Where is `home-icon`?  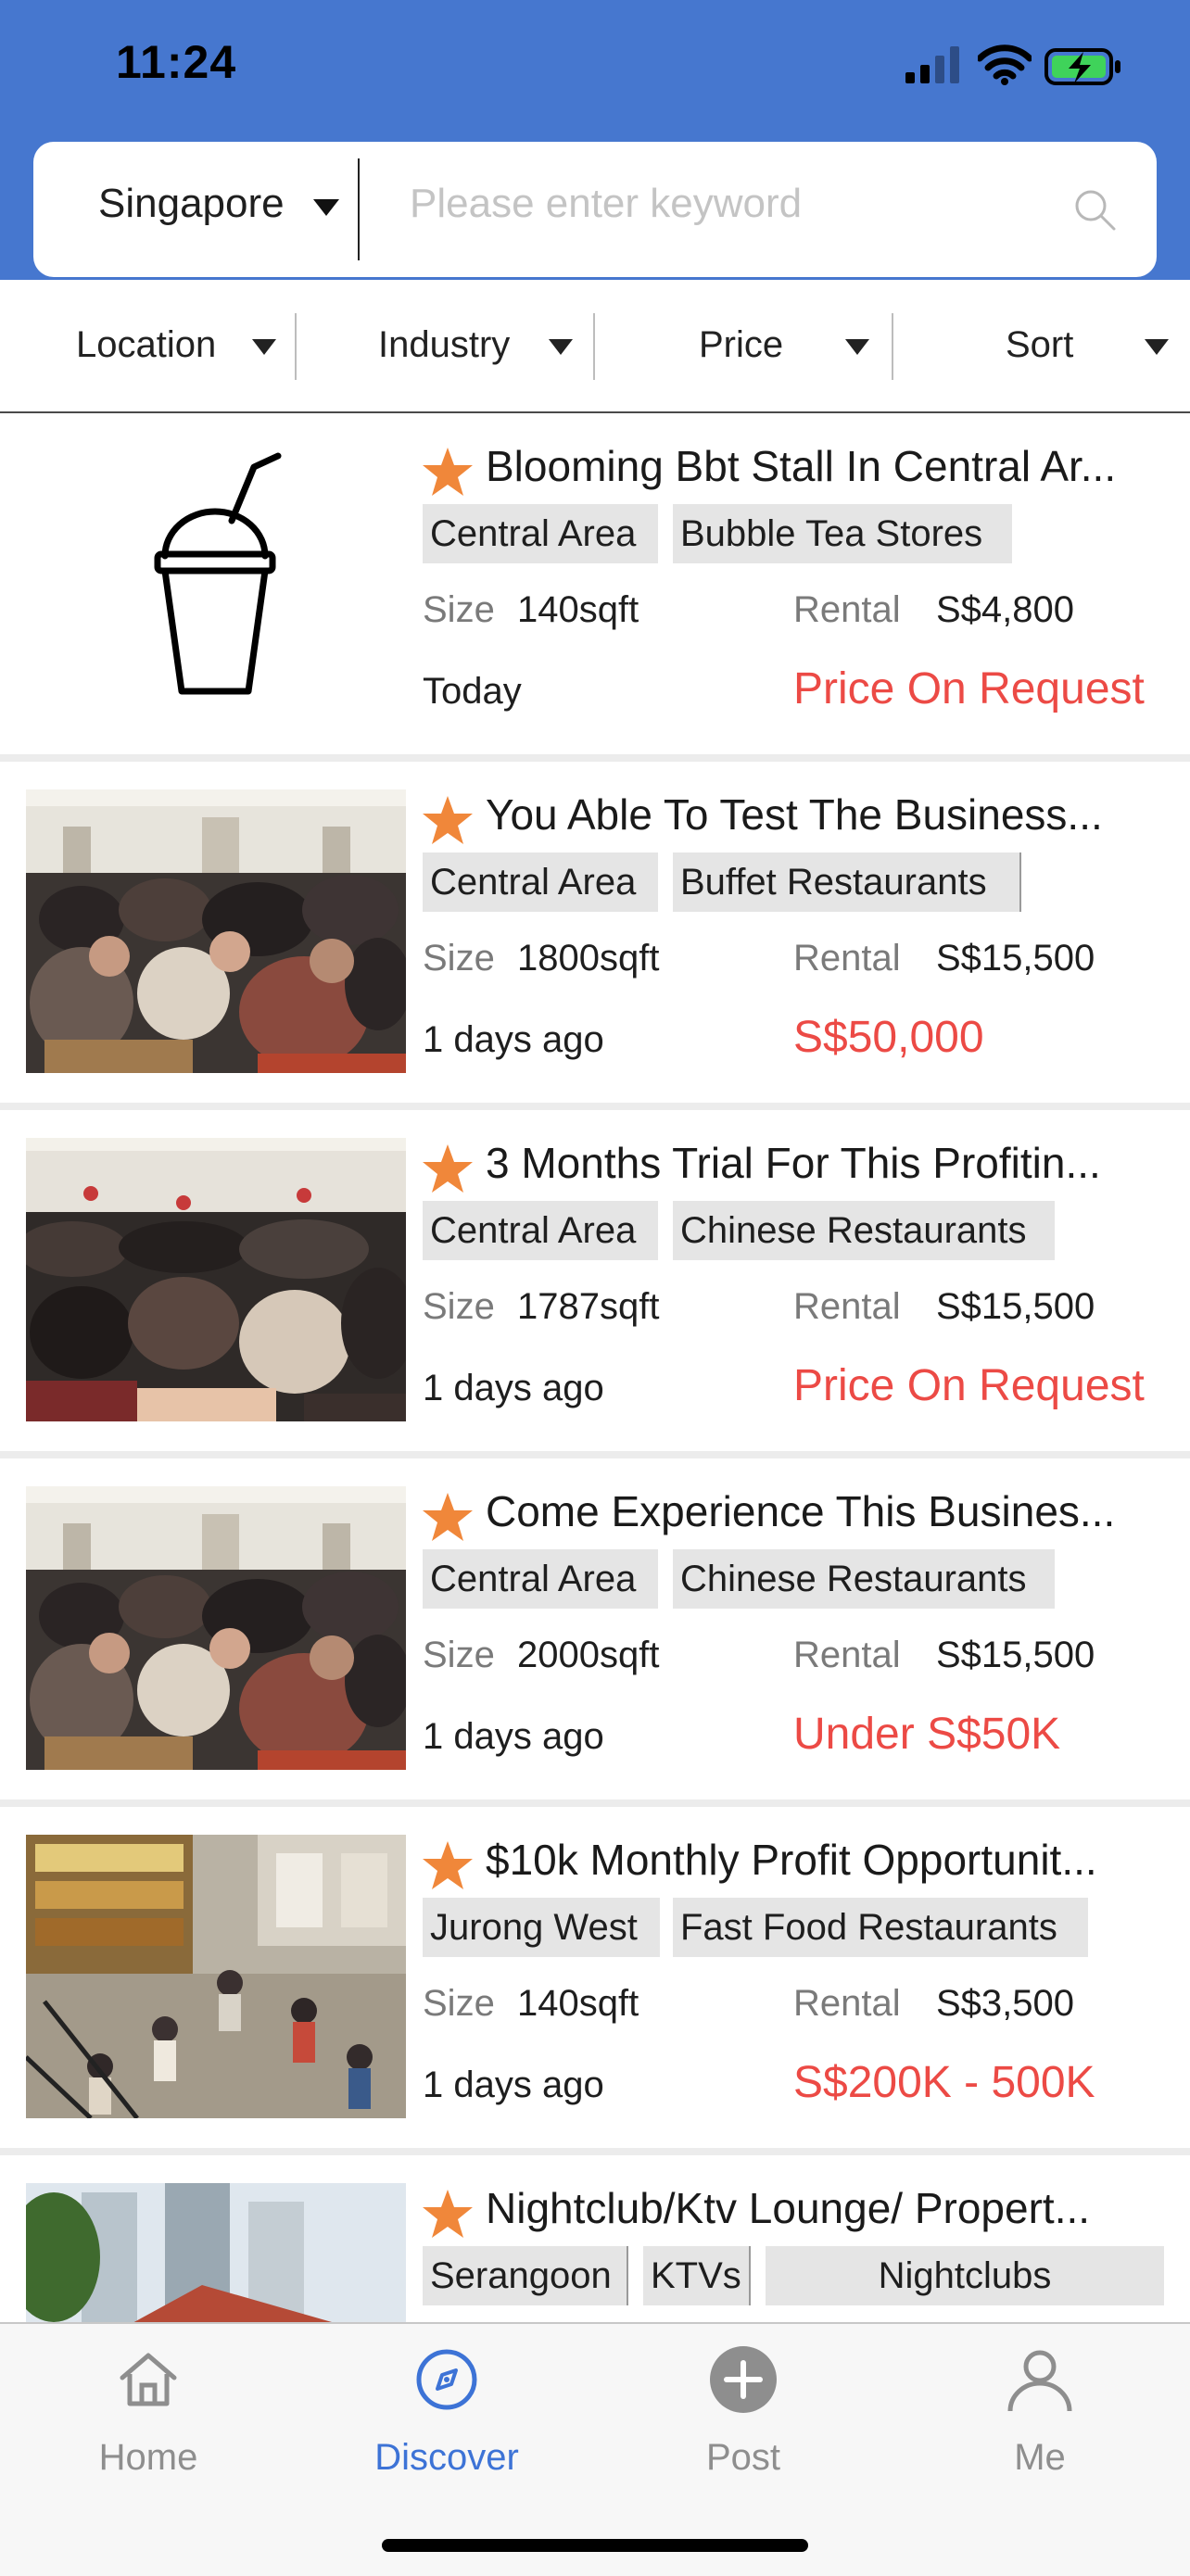
home-icon is located at coordinates (148, 2380).